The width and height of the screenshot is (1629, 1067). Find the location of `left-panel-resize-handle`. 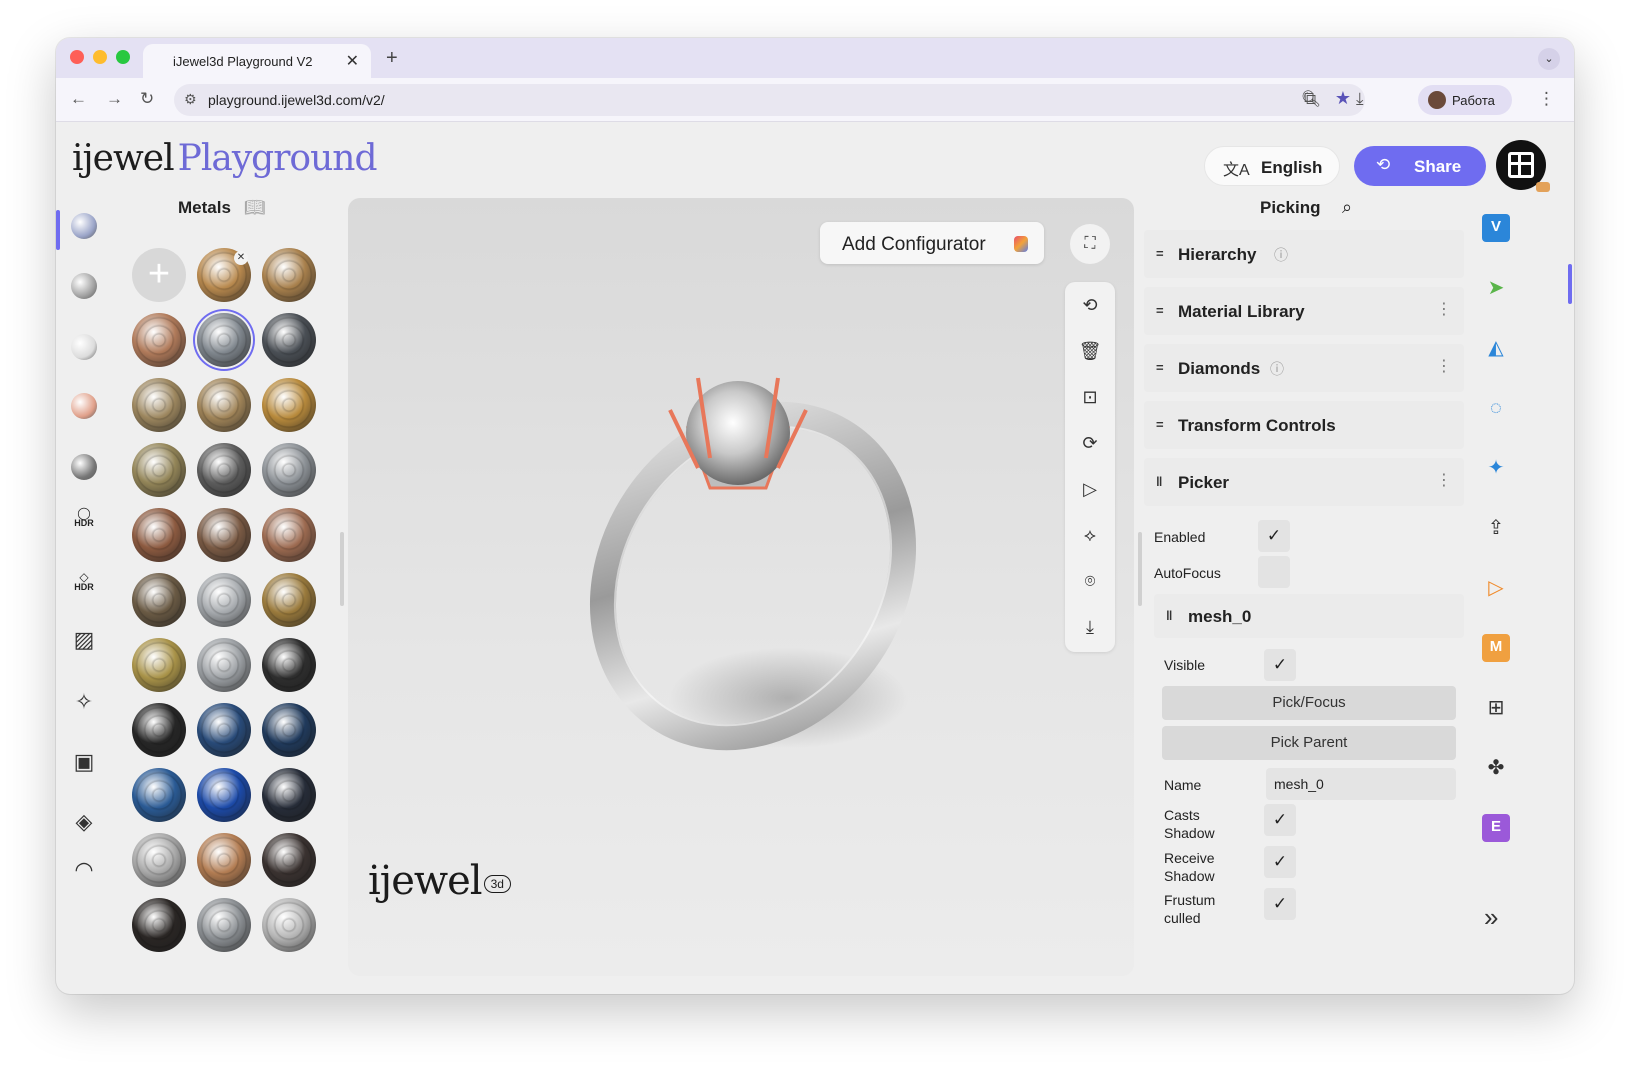

left-panel-resize-handle is located at coordinates (342, 569).